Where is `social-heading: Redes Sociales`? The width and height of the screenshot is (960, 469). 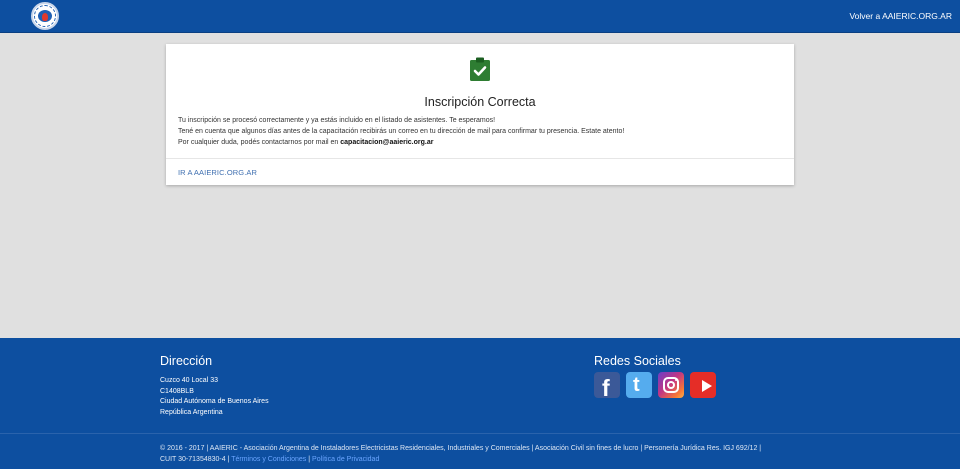
social-heading: Redes Sociales is located at coordinates (637, 361).